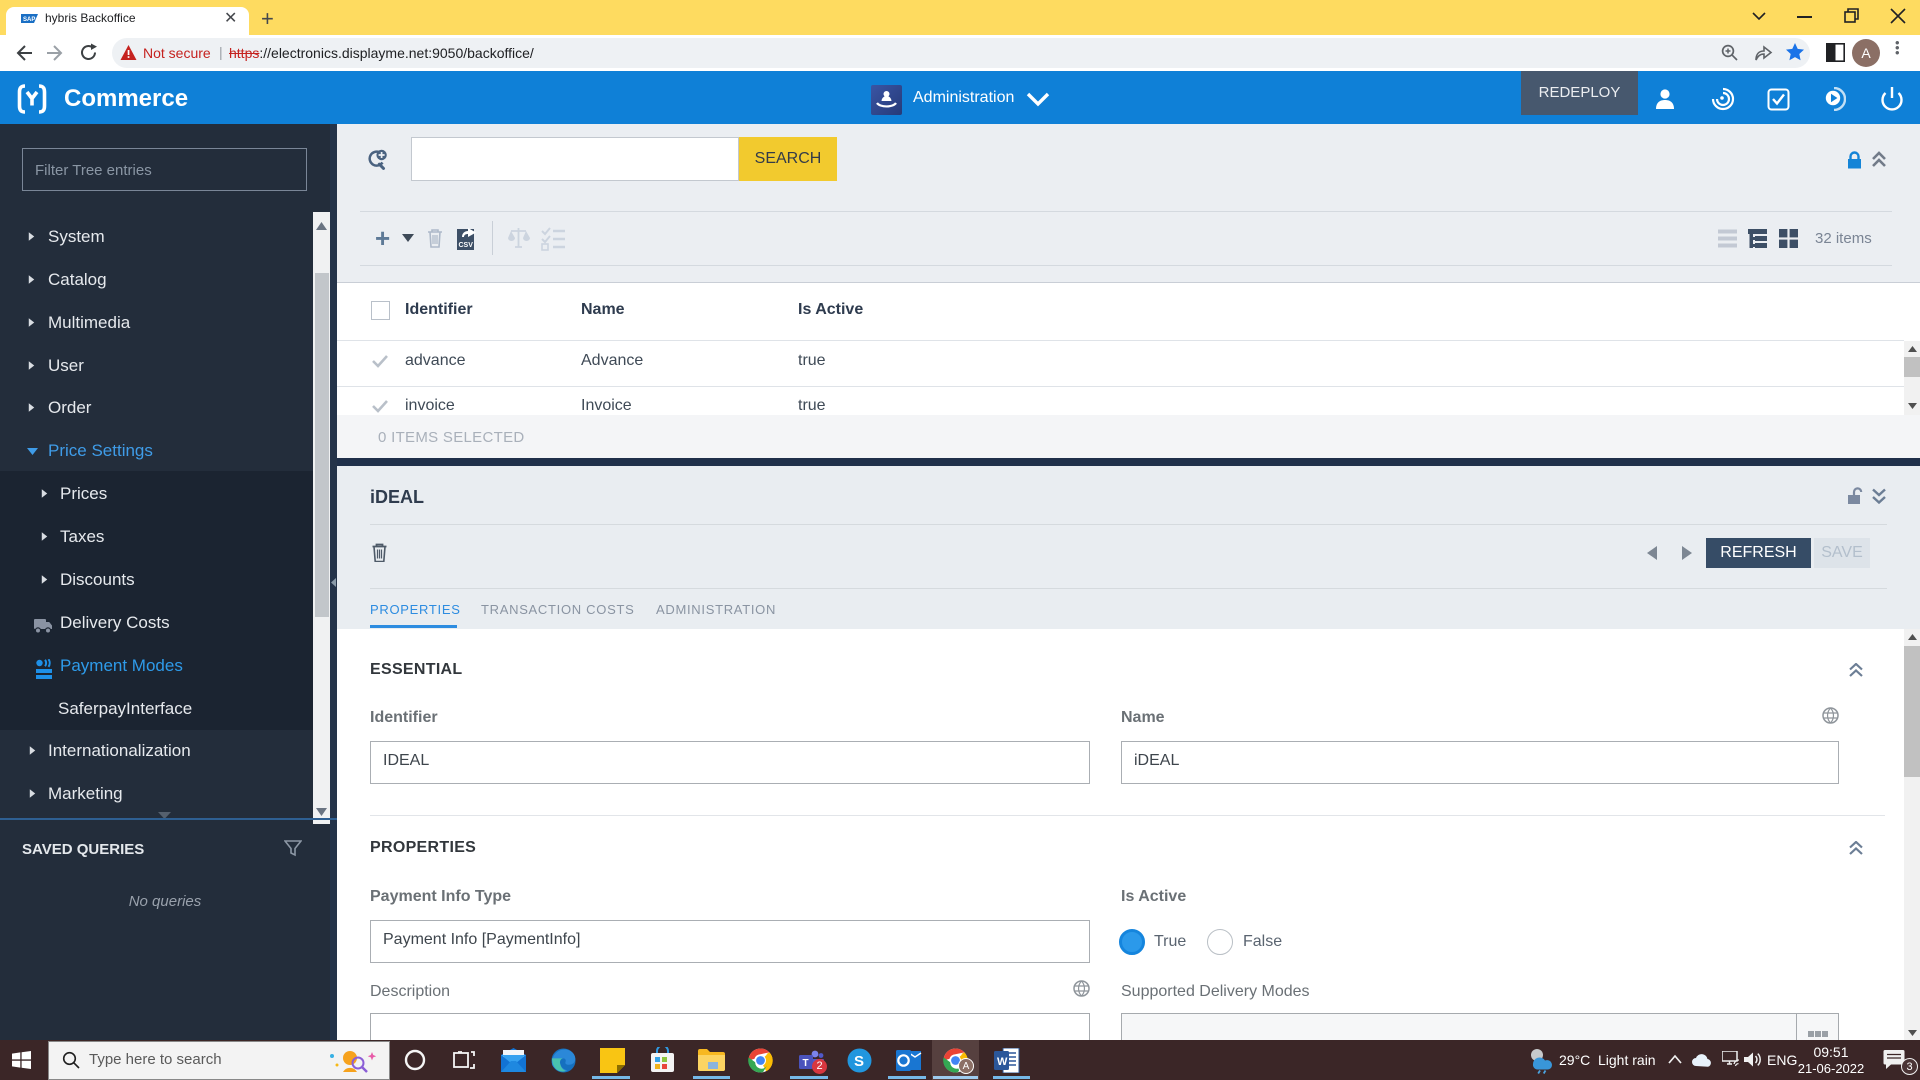 The image size is (1920, 1080). I want to click on svg-text: W, so click(1002, 1062).